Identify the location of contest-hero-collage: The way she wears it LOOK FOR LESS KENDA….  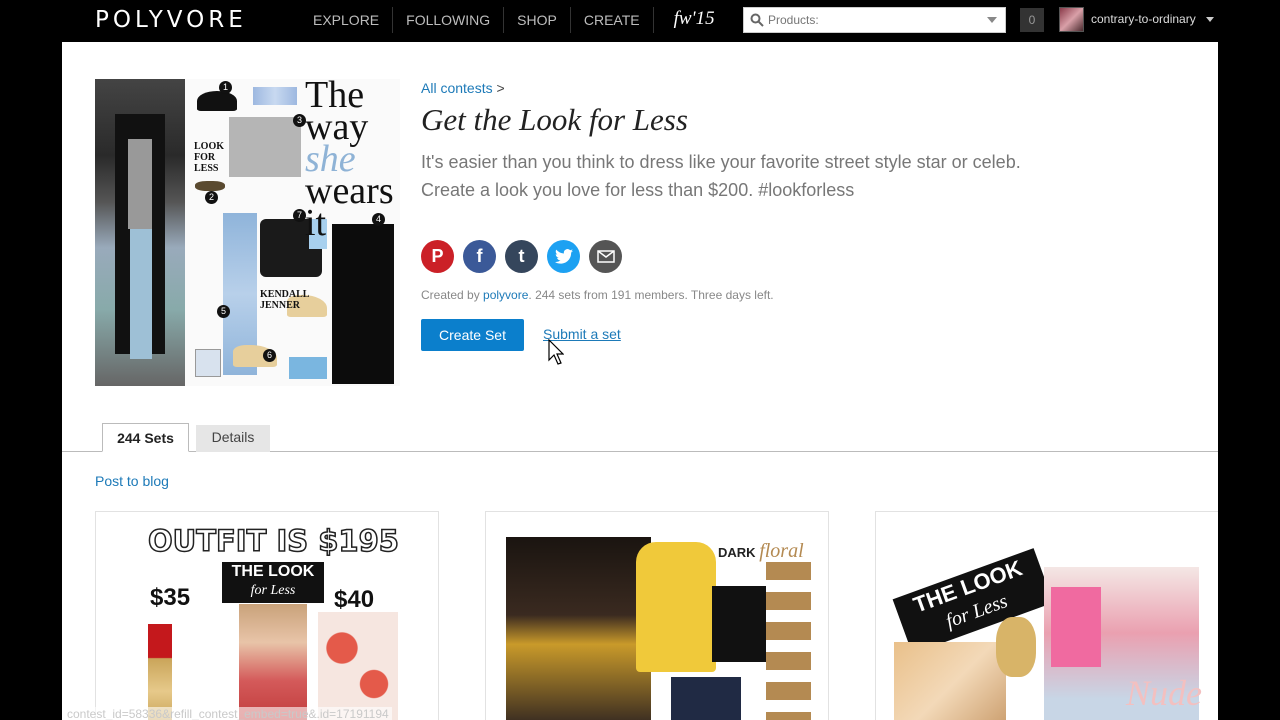
(247, 232).